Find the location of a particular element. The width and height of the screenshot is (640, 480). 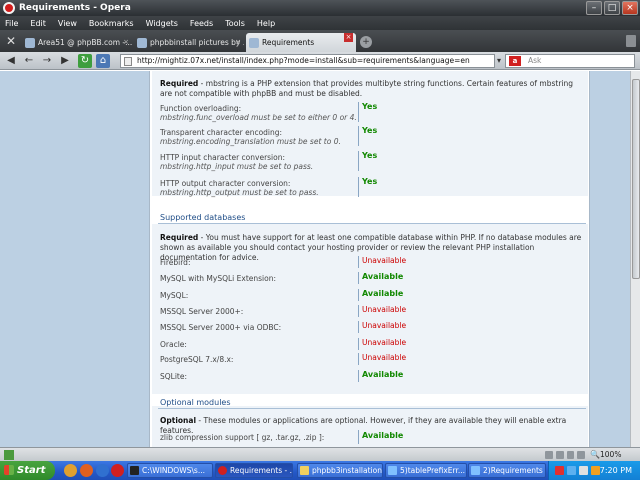

func-overload-status: Yes is located at coordinates (370, 106).